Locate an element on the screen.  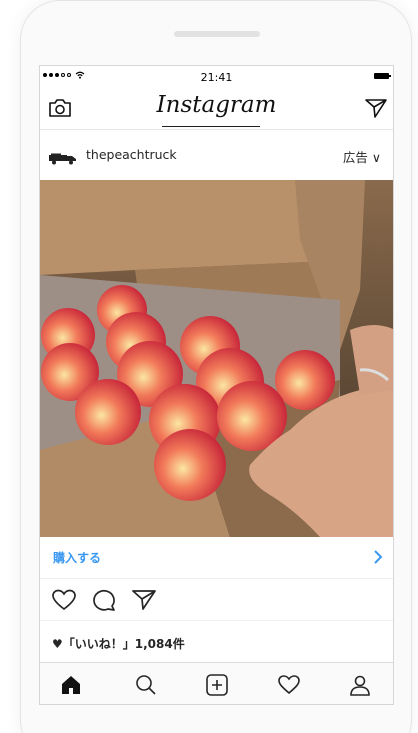
add-post-icon is located at coordinates (217, 687).